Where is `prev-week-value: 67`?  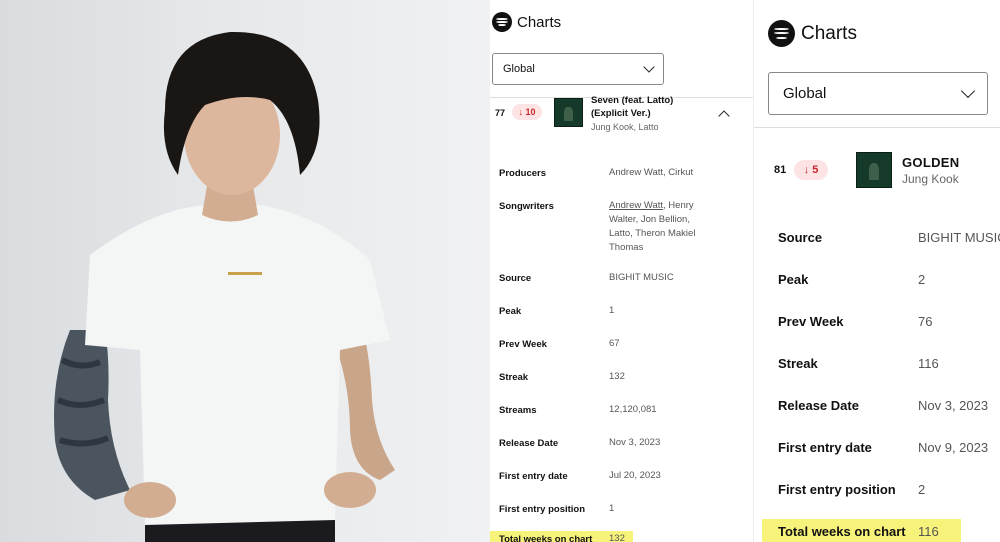 prev-week-value: 67 is located at coordinates (614, 343).